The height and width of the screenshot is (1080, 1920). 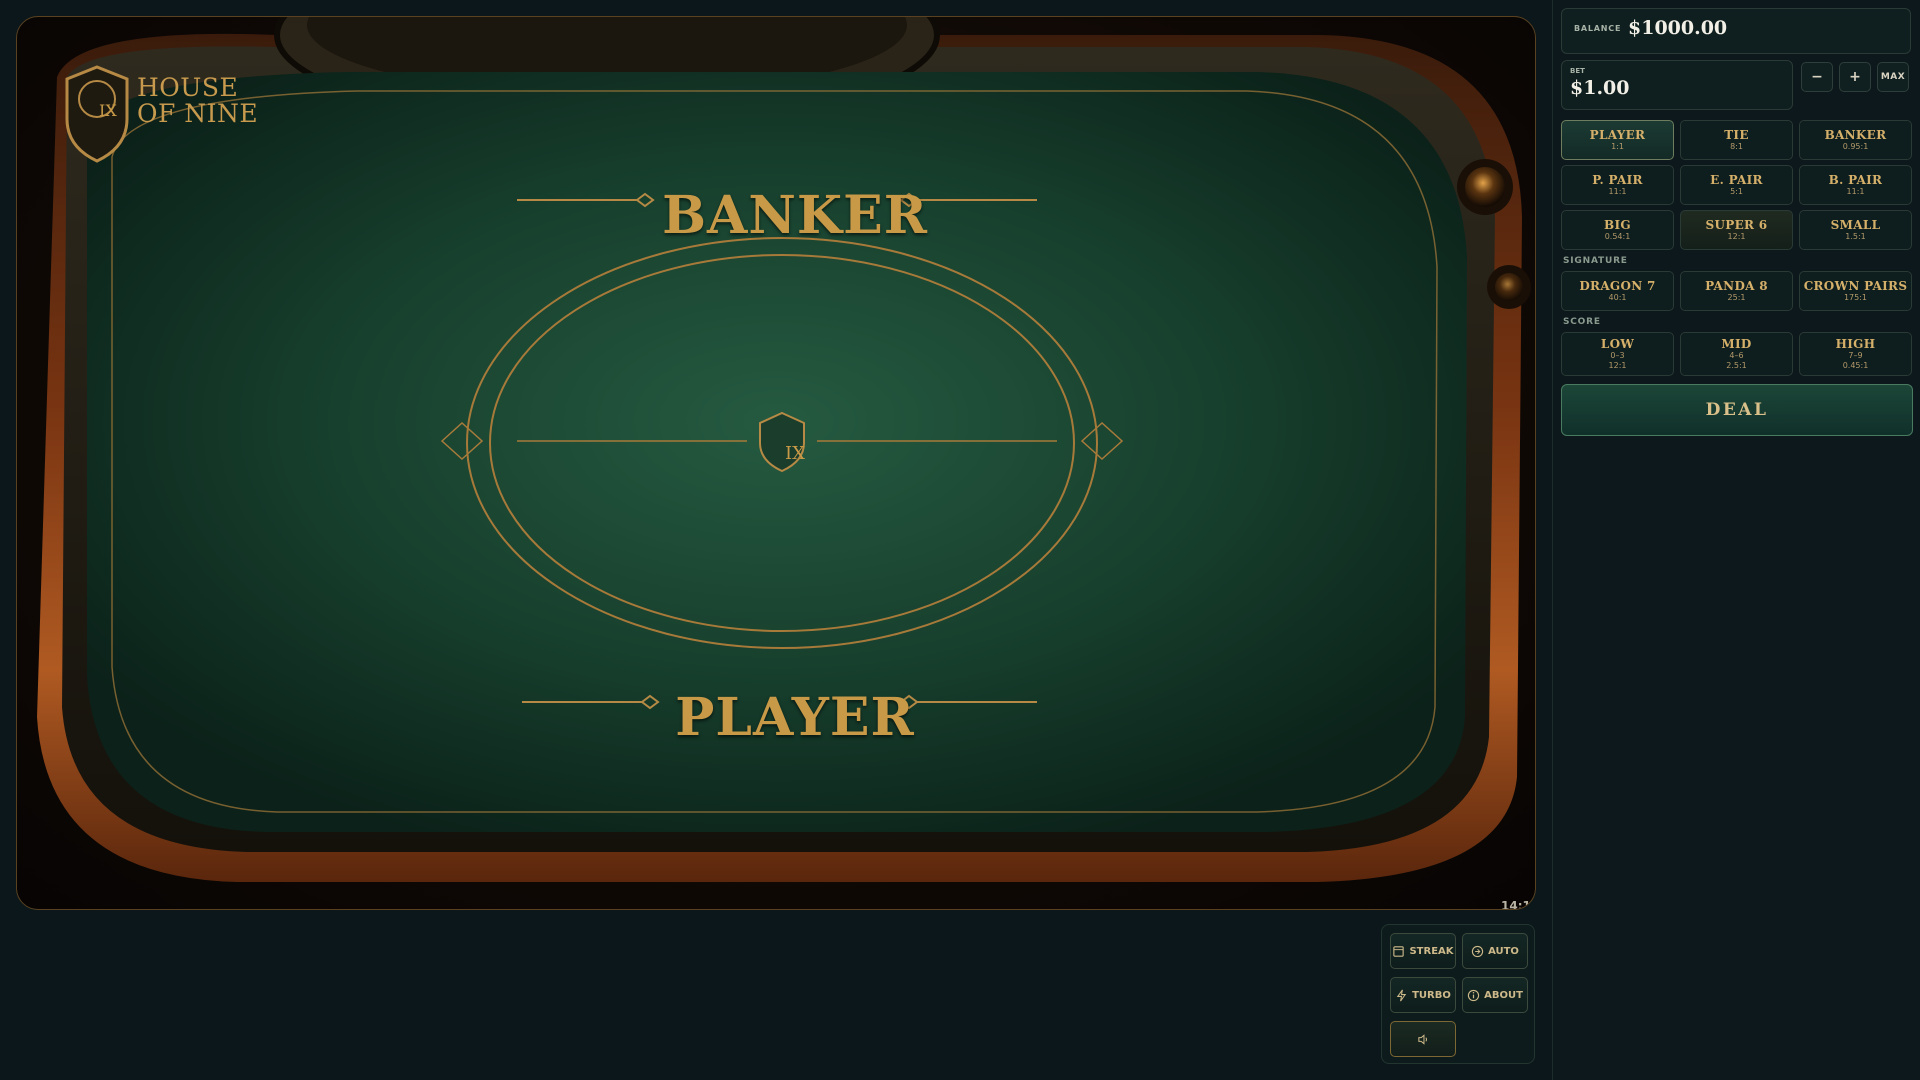 I want to click on bet-value: $1.00, so click(x=1600, y=88).